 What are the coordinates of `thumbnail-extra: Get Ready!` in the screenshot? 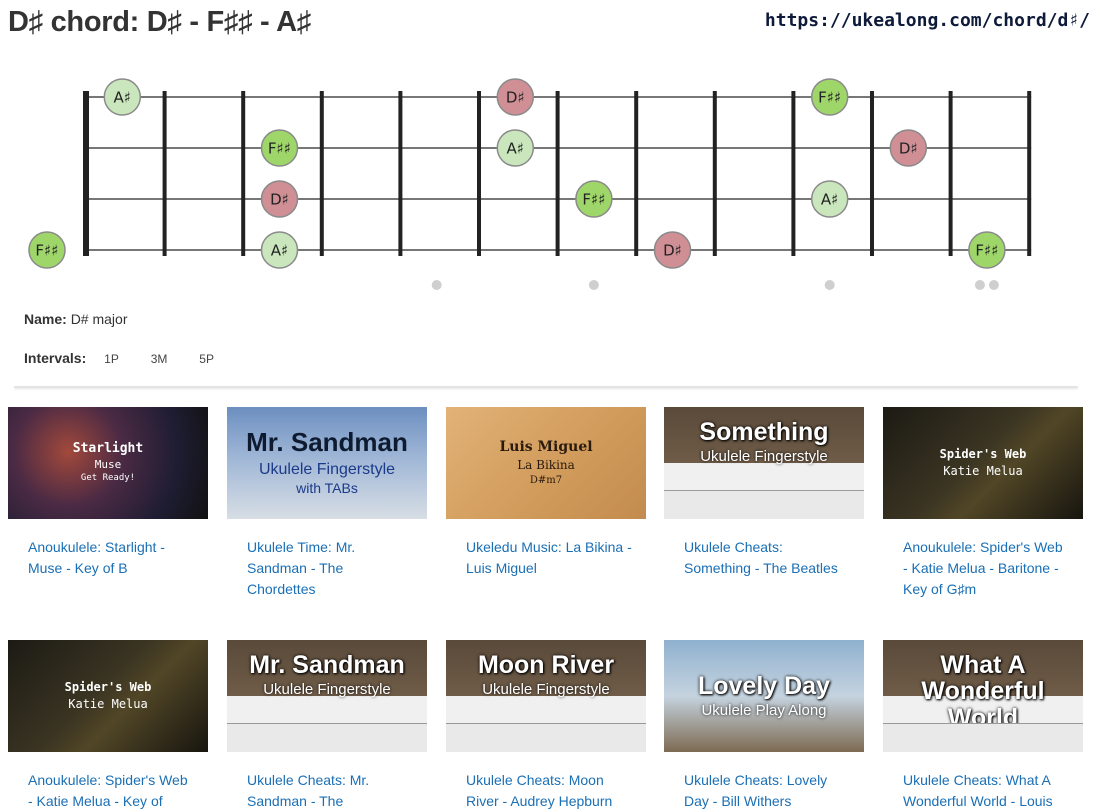 It's located at (108, 478).